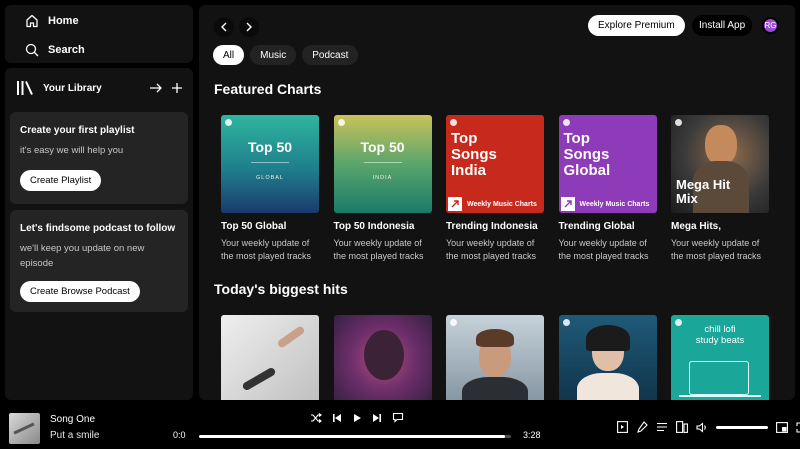 The image size is (800, 449). Describe the element at coordinates (330, 55) in the screenshot. I see `chip-podcast: Podcast` at that location.